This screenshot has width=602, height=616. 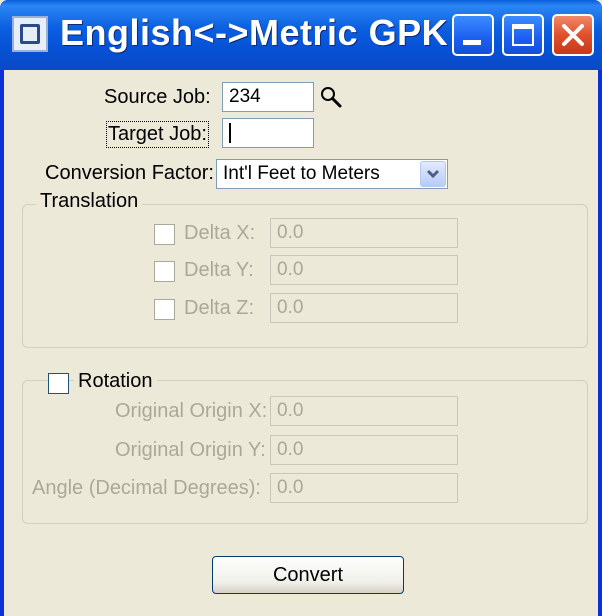 I want to click on source-job-input: 234, so click(x=268, y=97).